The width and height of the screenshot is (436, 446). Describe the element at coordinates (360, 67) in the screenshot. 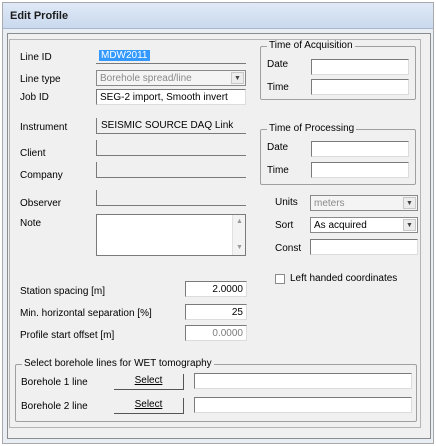

I see `acquisition-date-input` at that location.